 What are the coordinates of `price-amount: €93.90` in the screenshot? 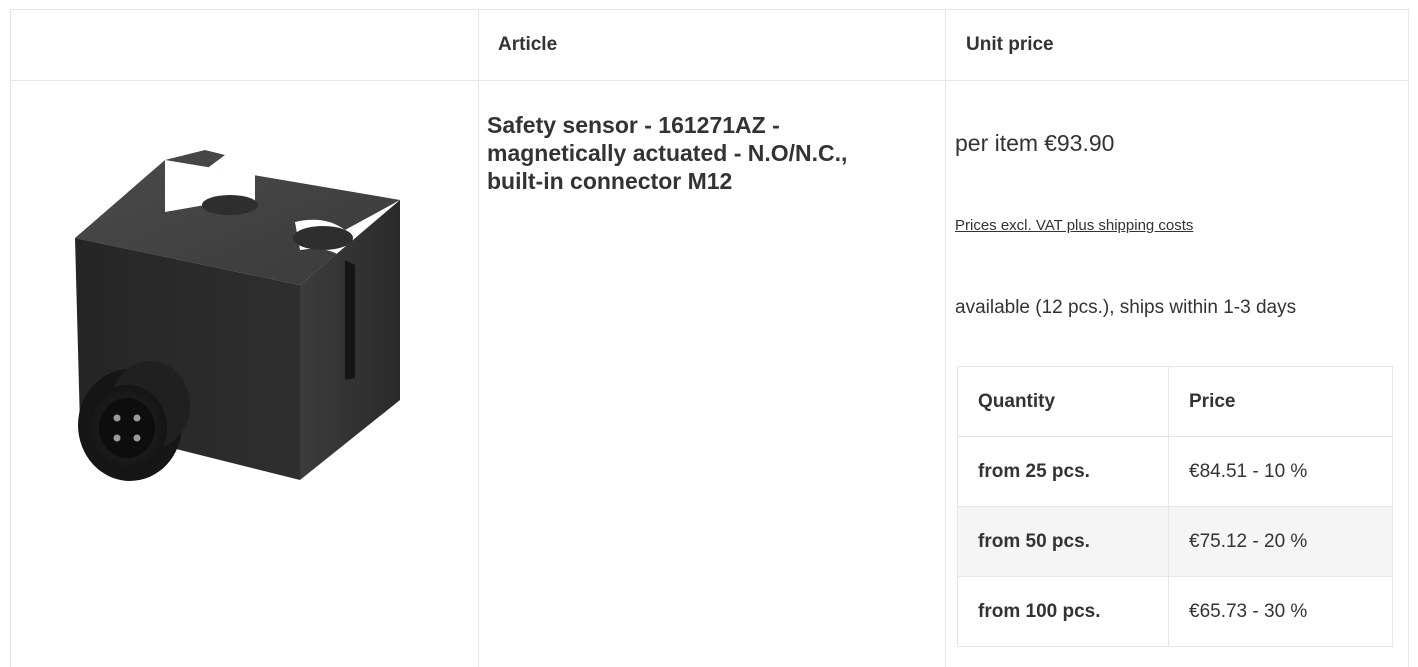 It's located at (1079, 143).